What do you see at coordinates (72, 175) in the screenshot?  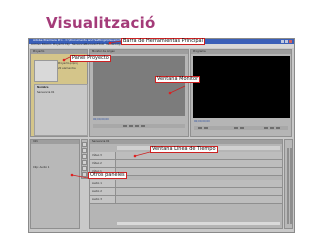 I see `other-panels-arrow-dot` at bounding box center [72, 175].